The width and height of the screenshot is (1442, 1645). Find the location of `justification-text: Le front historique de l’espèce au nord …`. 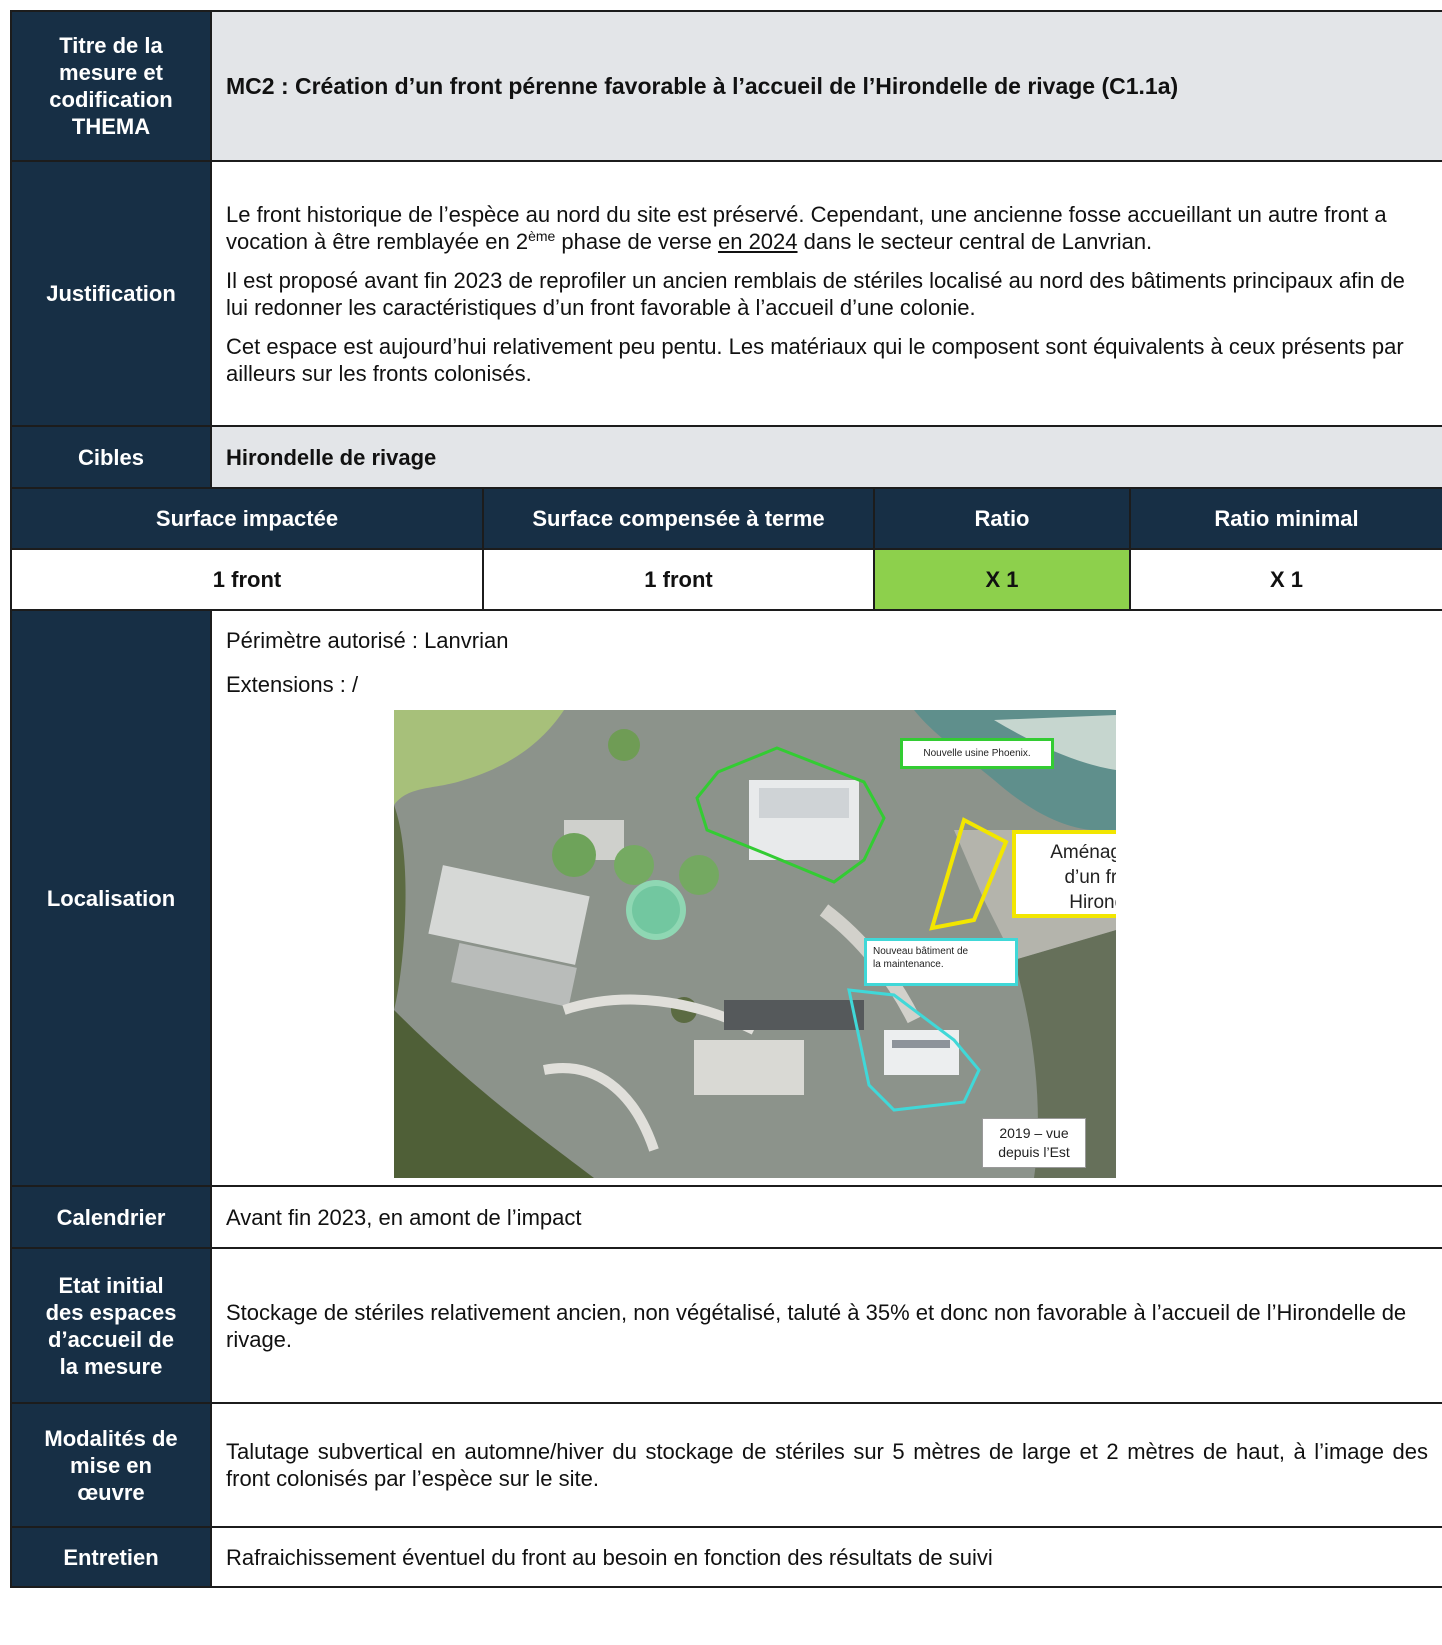

justification-text: Le front historique de l’espèce au nord … is located at coordinates (826, 293).